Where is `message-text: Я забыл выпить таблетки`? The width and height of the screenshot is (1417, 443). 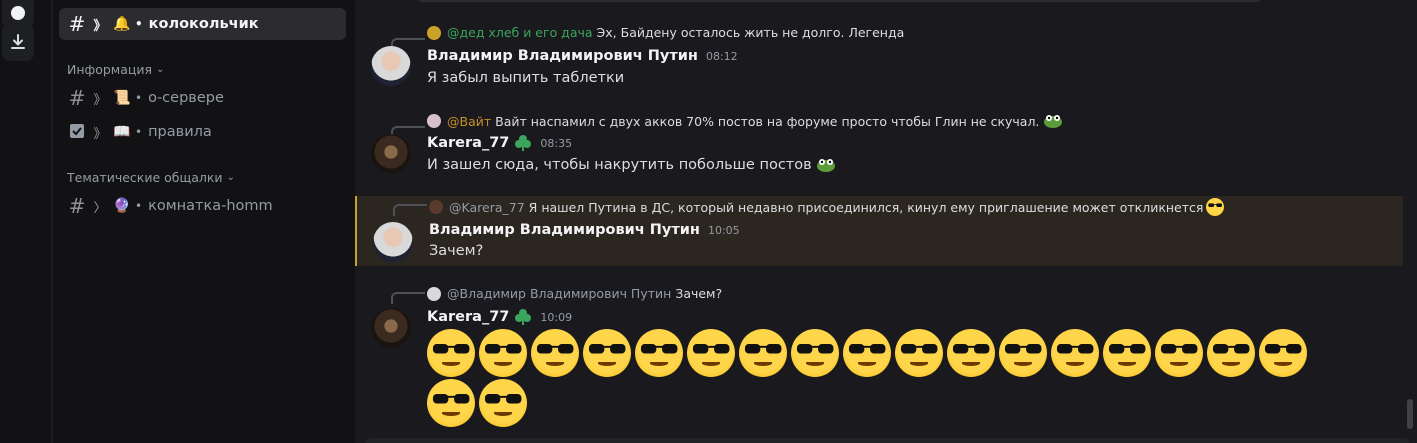
message-text: Я забыл выпить таблетки is located at coordinates (526, 78).